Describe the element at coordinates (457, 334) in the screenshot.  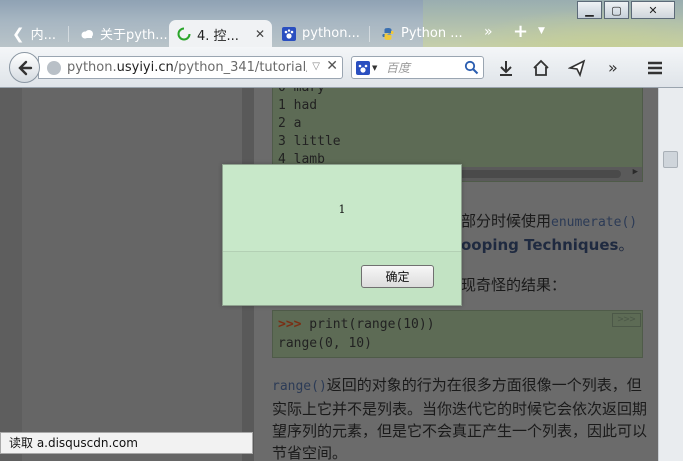
I see `code-block-range: >>> print(range(10)) range(0, 10) >>>` at that location.